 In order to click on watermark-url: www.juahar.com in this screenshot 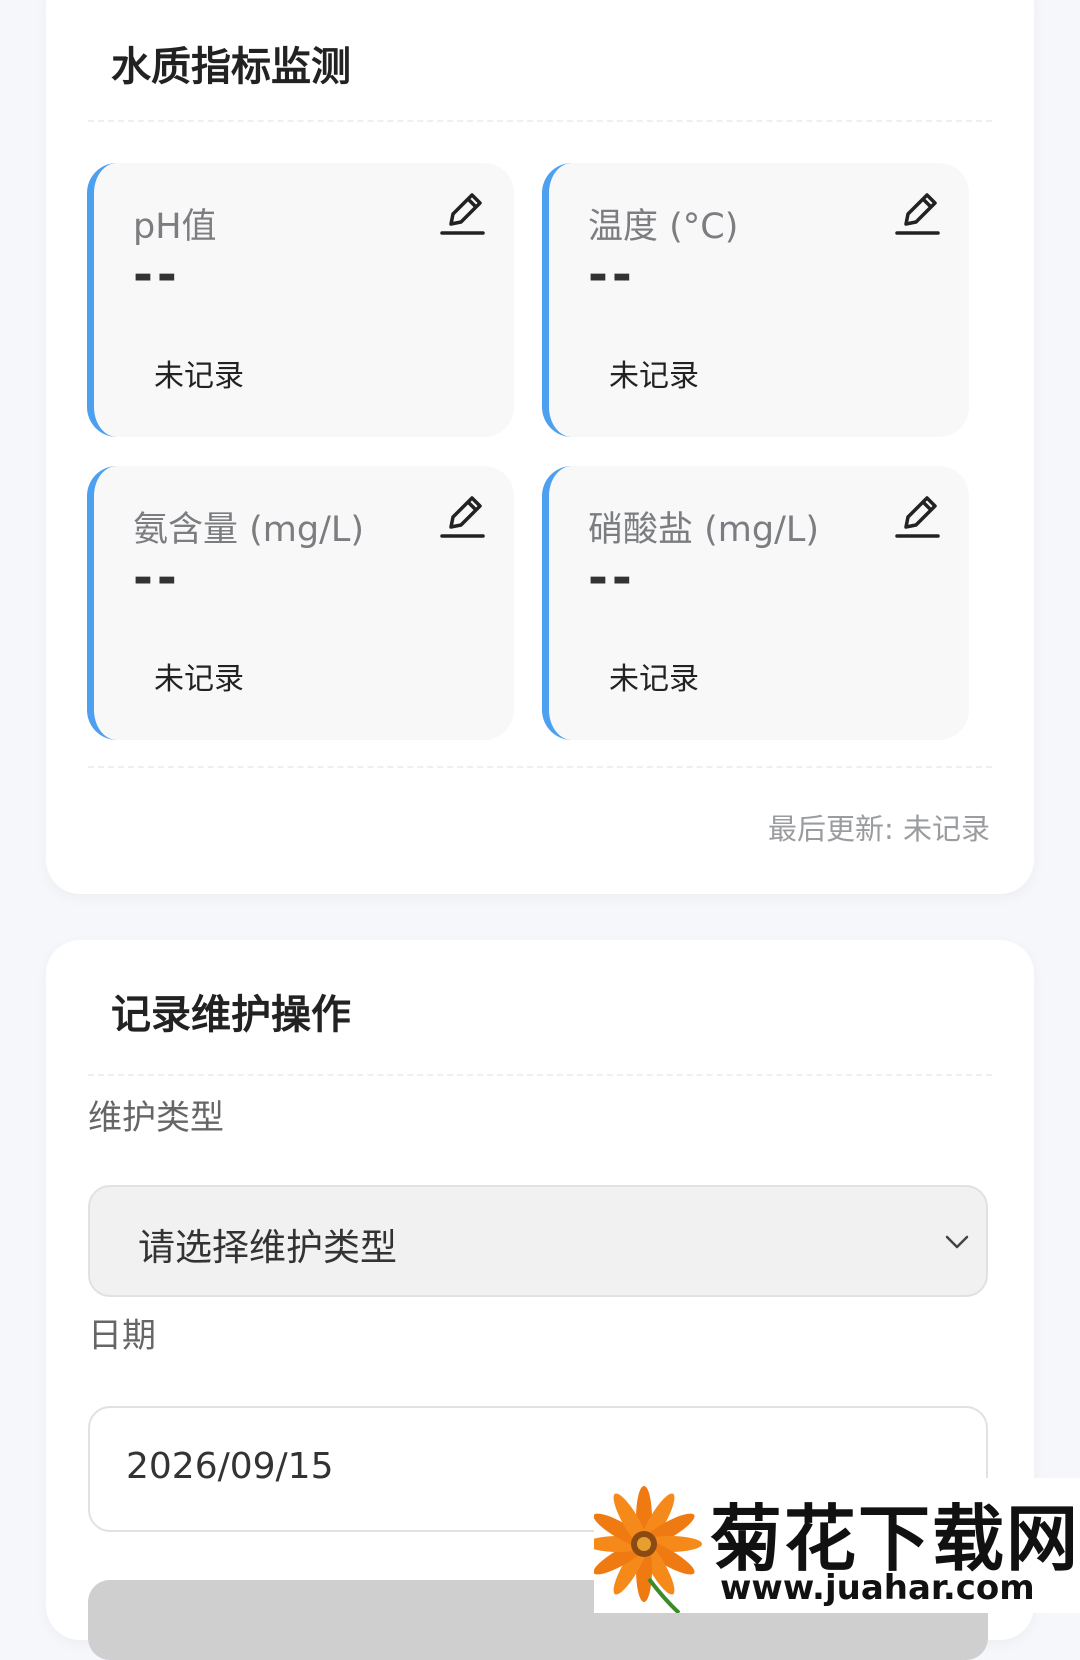, I will do `click(877, 1588)`.